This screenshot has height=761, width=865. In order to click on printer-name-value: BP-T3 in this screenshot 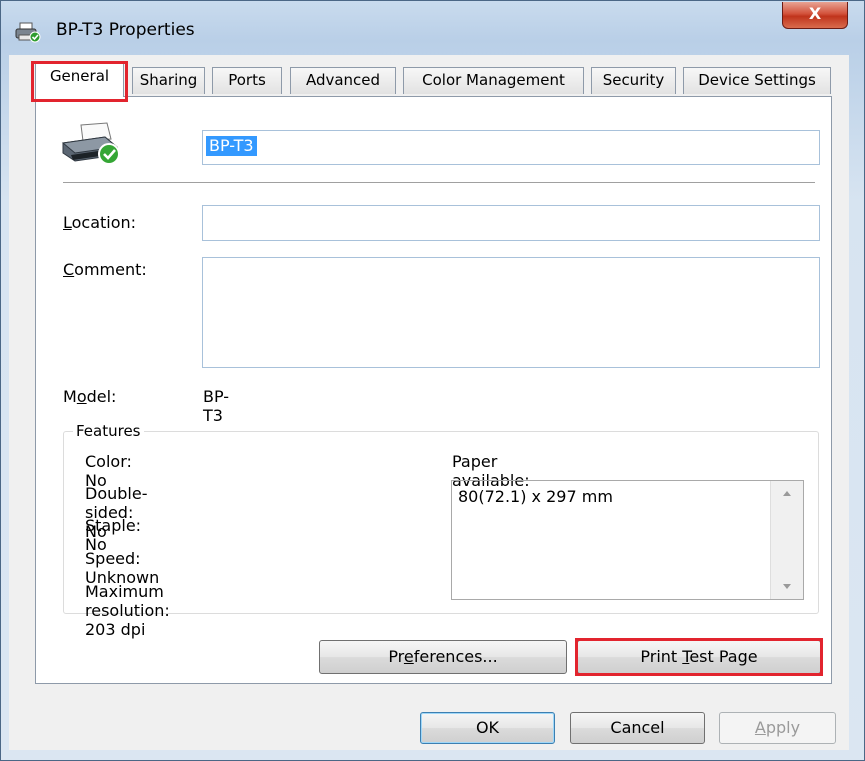, I will do `click(231, 146)`.